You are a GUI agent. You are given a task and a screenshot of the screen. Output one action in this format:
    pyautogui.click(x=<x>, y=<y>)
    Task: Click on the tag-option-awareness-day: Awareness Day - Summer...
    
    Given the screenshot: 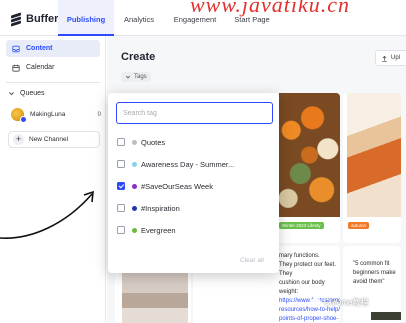 What is the action you would take?
    pyautogui.click(x=197, y=164)
    